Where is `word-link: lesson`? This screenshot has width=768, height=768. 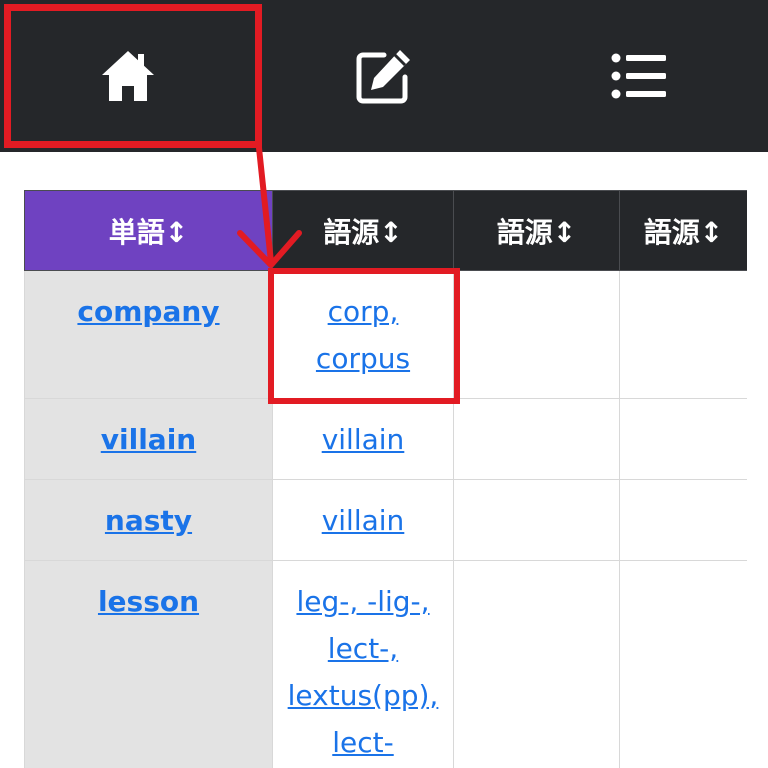
word-link: lesson is located at coordinates (148, 601).